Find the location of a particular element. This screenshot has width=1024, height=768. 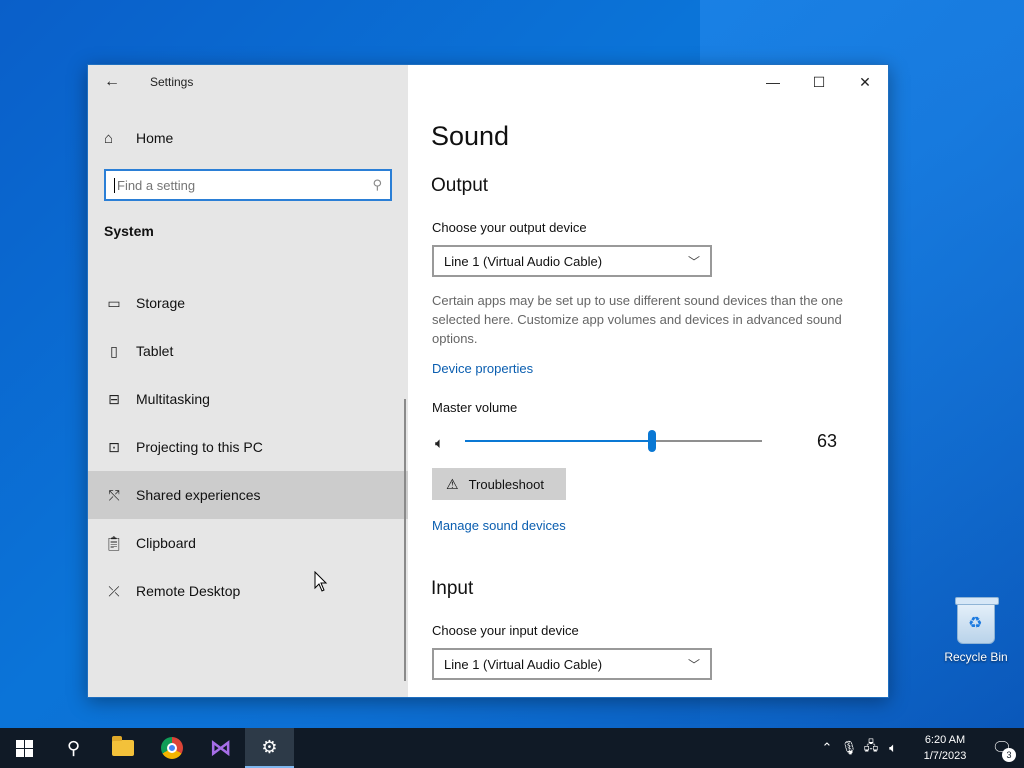

taskbar-visual-studio: ⋈ is located at coordinates (220, 748).